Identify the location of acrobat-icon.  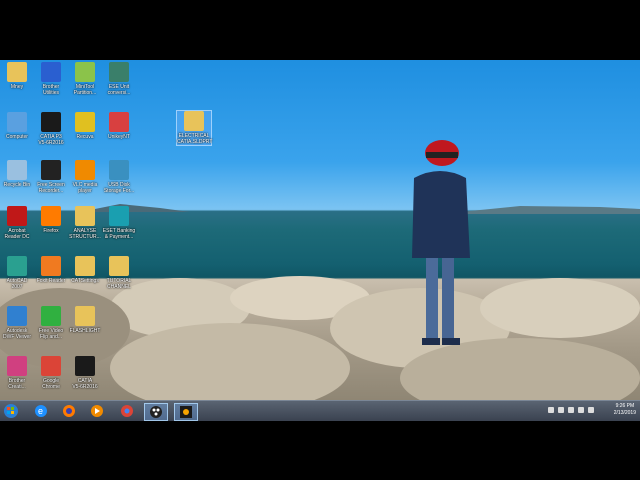
(17, 216).